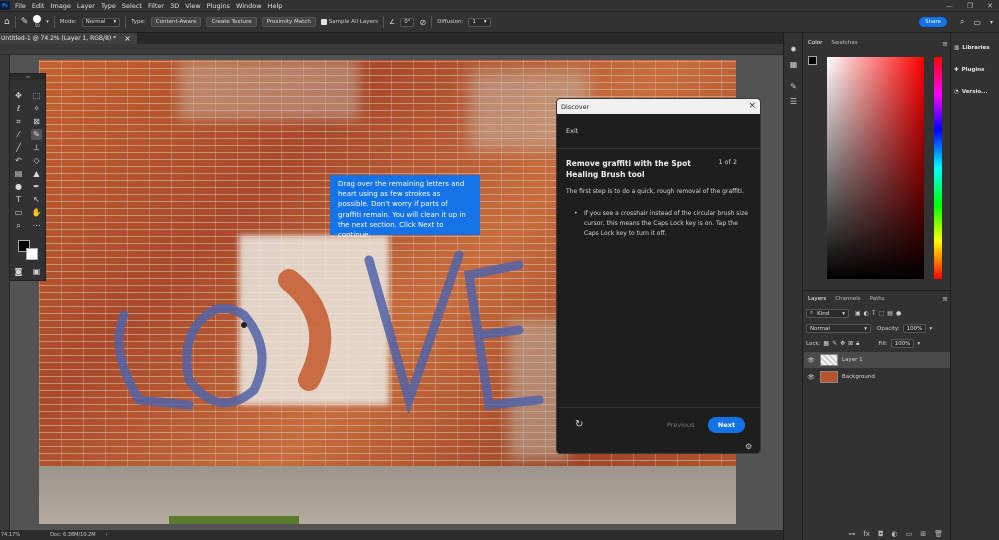 The width and height of the screenshot is (999, 540). What do you see at coordinates (748, 446) in the screenshot?
I see `gear-icon: ⚙` at bounding box center [748, 446].